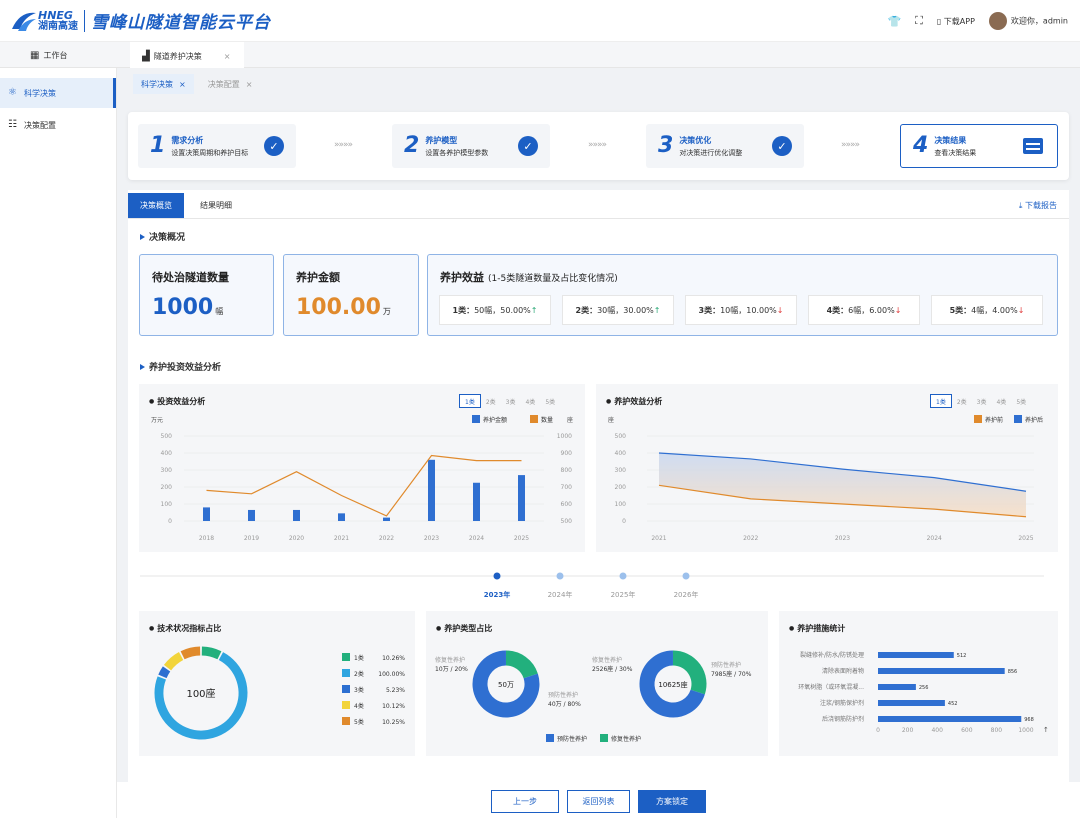 This screenshot has height=818, width=1080. What do you see at coordinates (748, 310) in the screenshot?
I see `benefit-value: 10幅，10.00%` at bounding box center [748, 310].